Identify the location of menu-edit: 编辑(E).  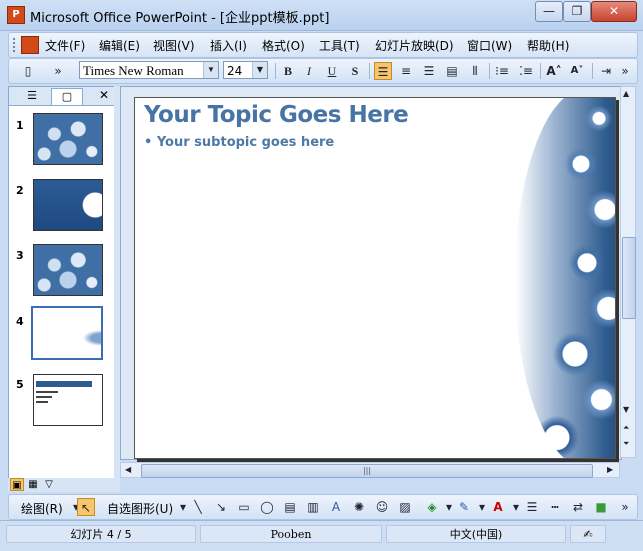
(119, 45).